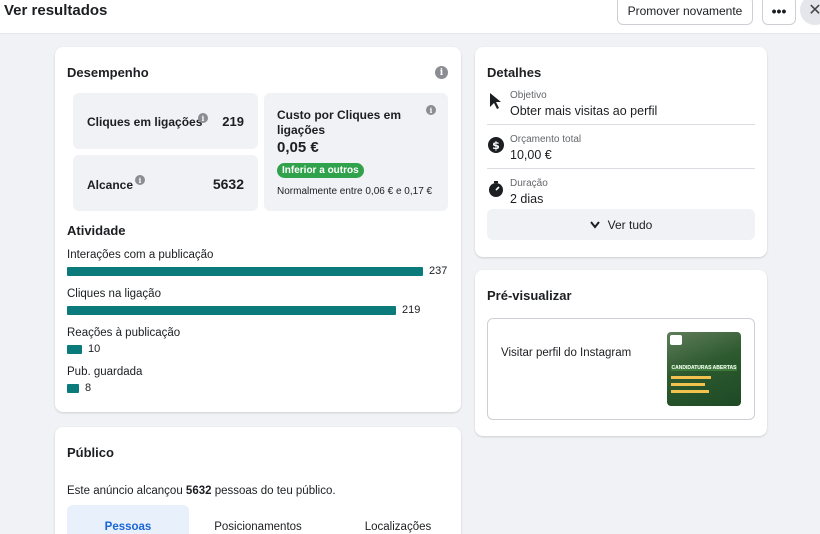 The width and height of the screenshot is (820, 534). I want to click on activity-value: 219, so click(411, 310).